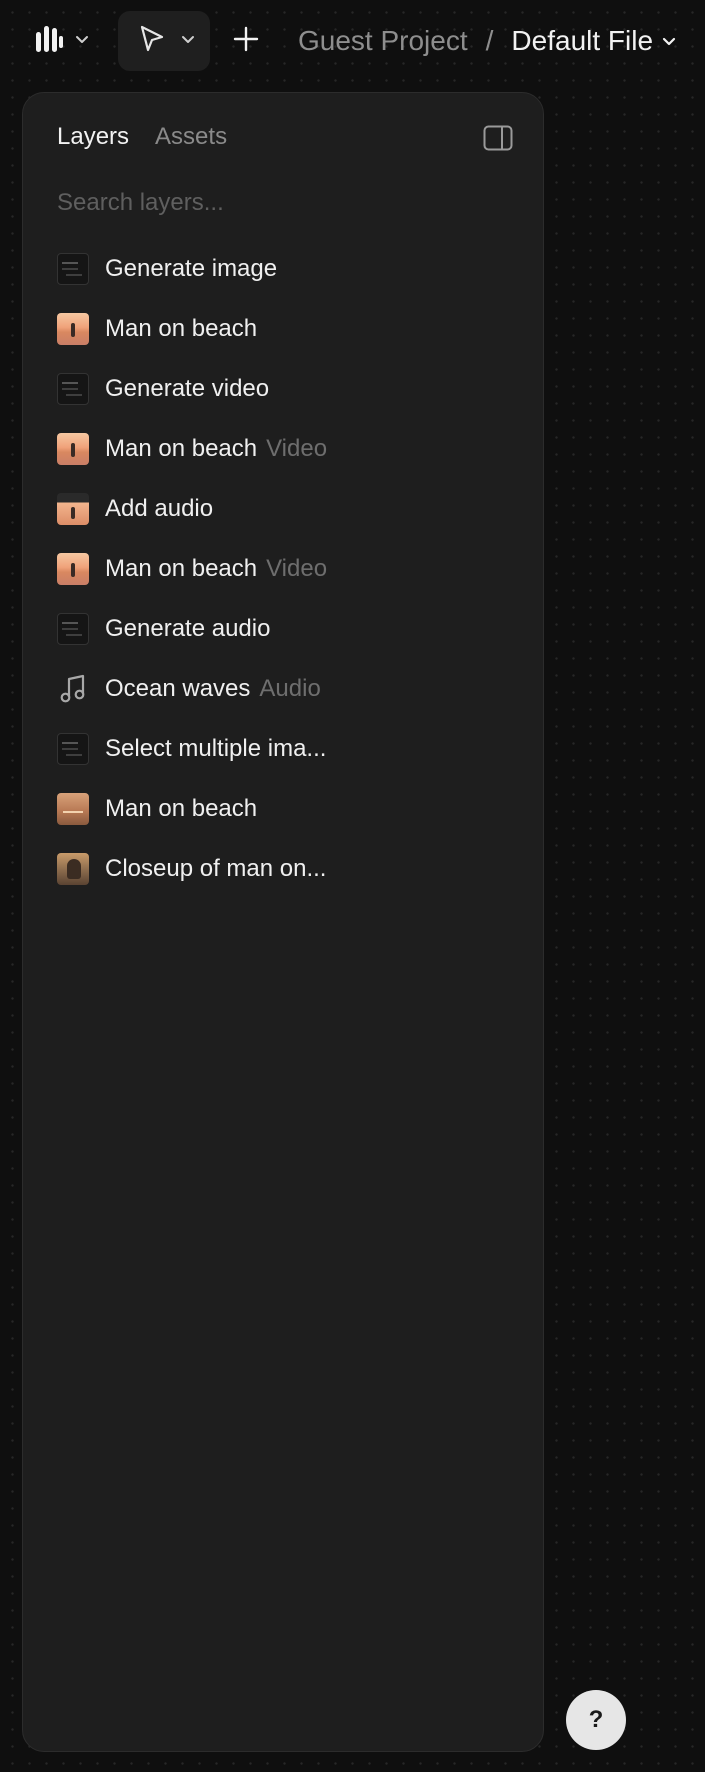  I want to click on layer-type-label: Audio, so click(290, 688).